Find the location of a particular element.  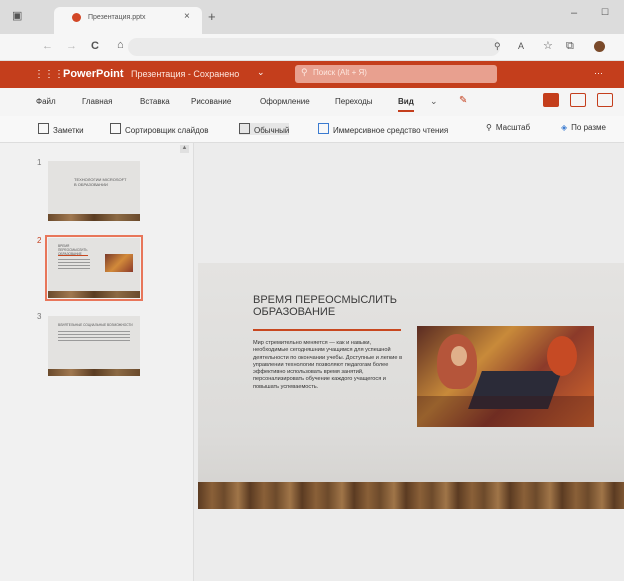

slide-title: ВРЕМЯ ПЕРЕОСМЫСЛИТЬ ОБРАЗОВАНИЕ is located at coordinates (328, 306).